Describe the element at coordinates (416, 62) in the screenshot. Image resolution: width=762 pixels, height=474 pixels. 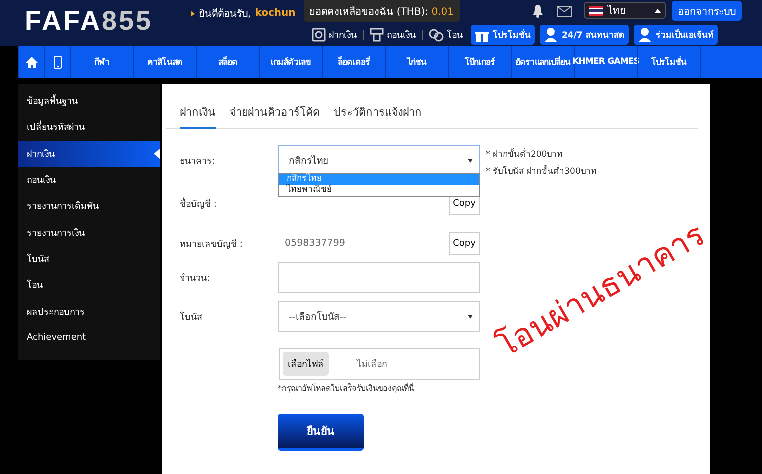
I see `nav-item: ไก่ชน` at that location.